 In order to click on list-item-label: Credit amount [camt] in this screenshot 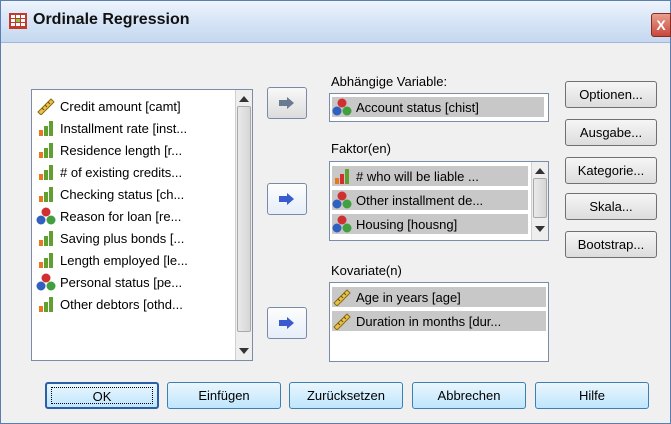, I will do `click(120, 106)`.